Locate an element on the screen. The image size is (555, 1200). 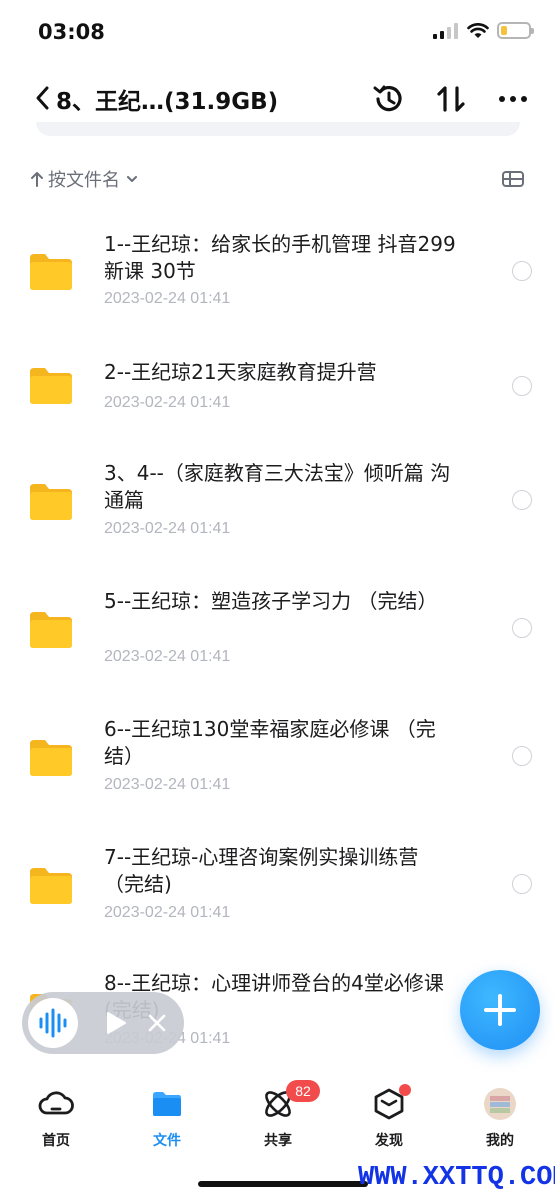
sort-label: 按文件名 is located at coordinates (84, 180).